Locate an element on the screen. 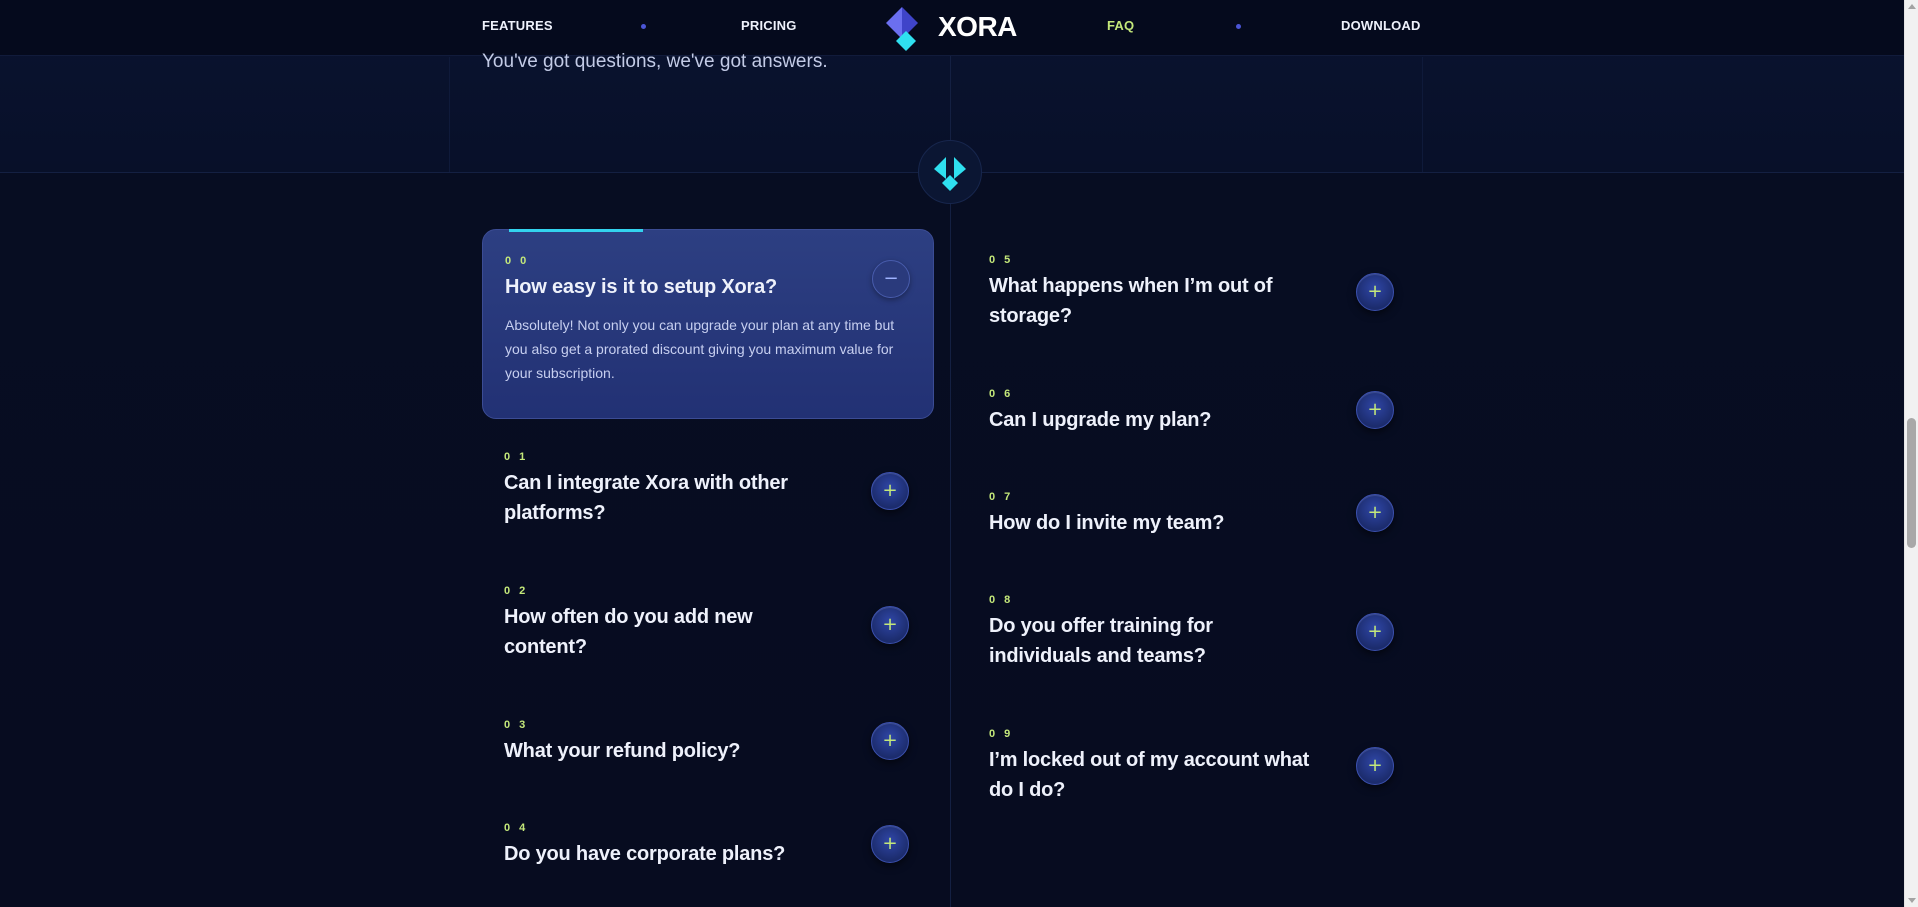 The width and height of the screenshot is (1918, 907). faq-question: Do you have corporate plans? is located at coordinates (645, 854).